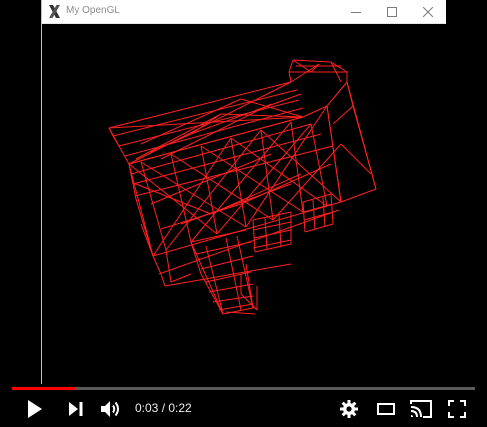  I want to click on cast-button, so click(421, 409).